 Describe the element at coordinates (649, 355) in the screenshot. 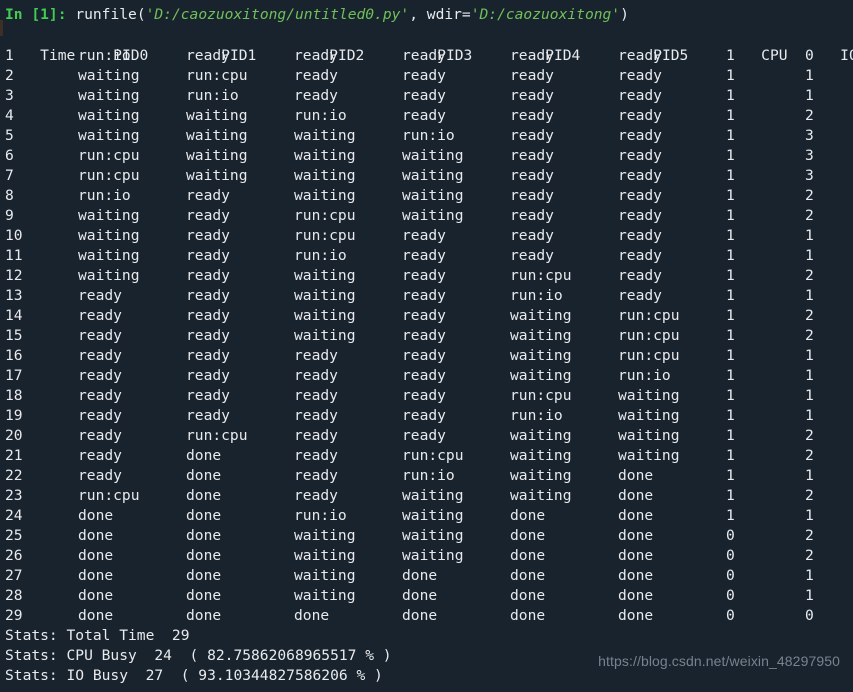

I see `cell-pid5: run:cpu` at that location.